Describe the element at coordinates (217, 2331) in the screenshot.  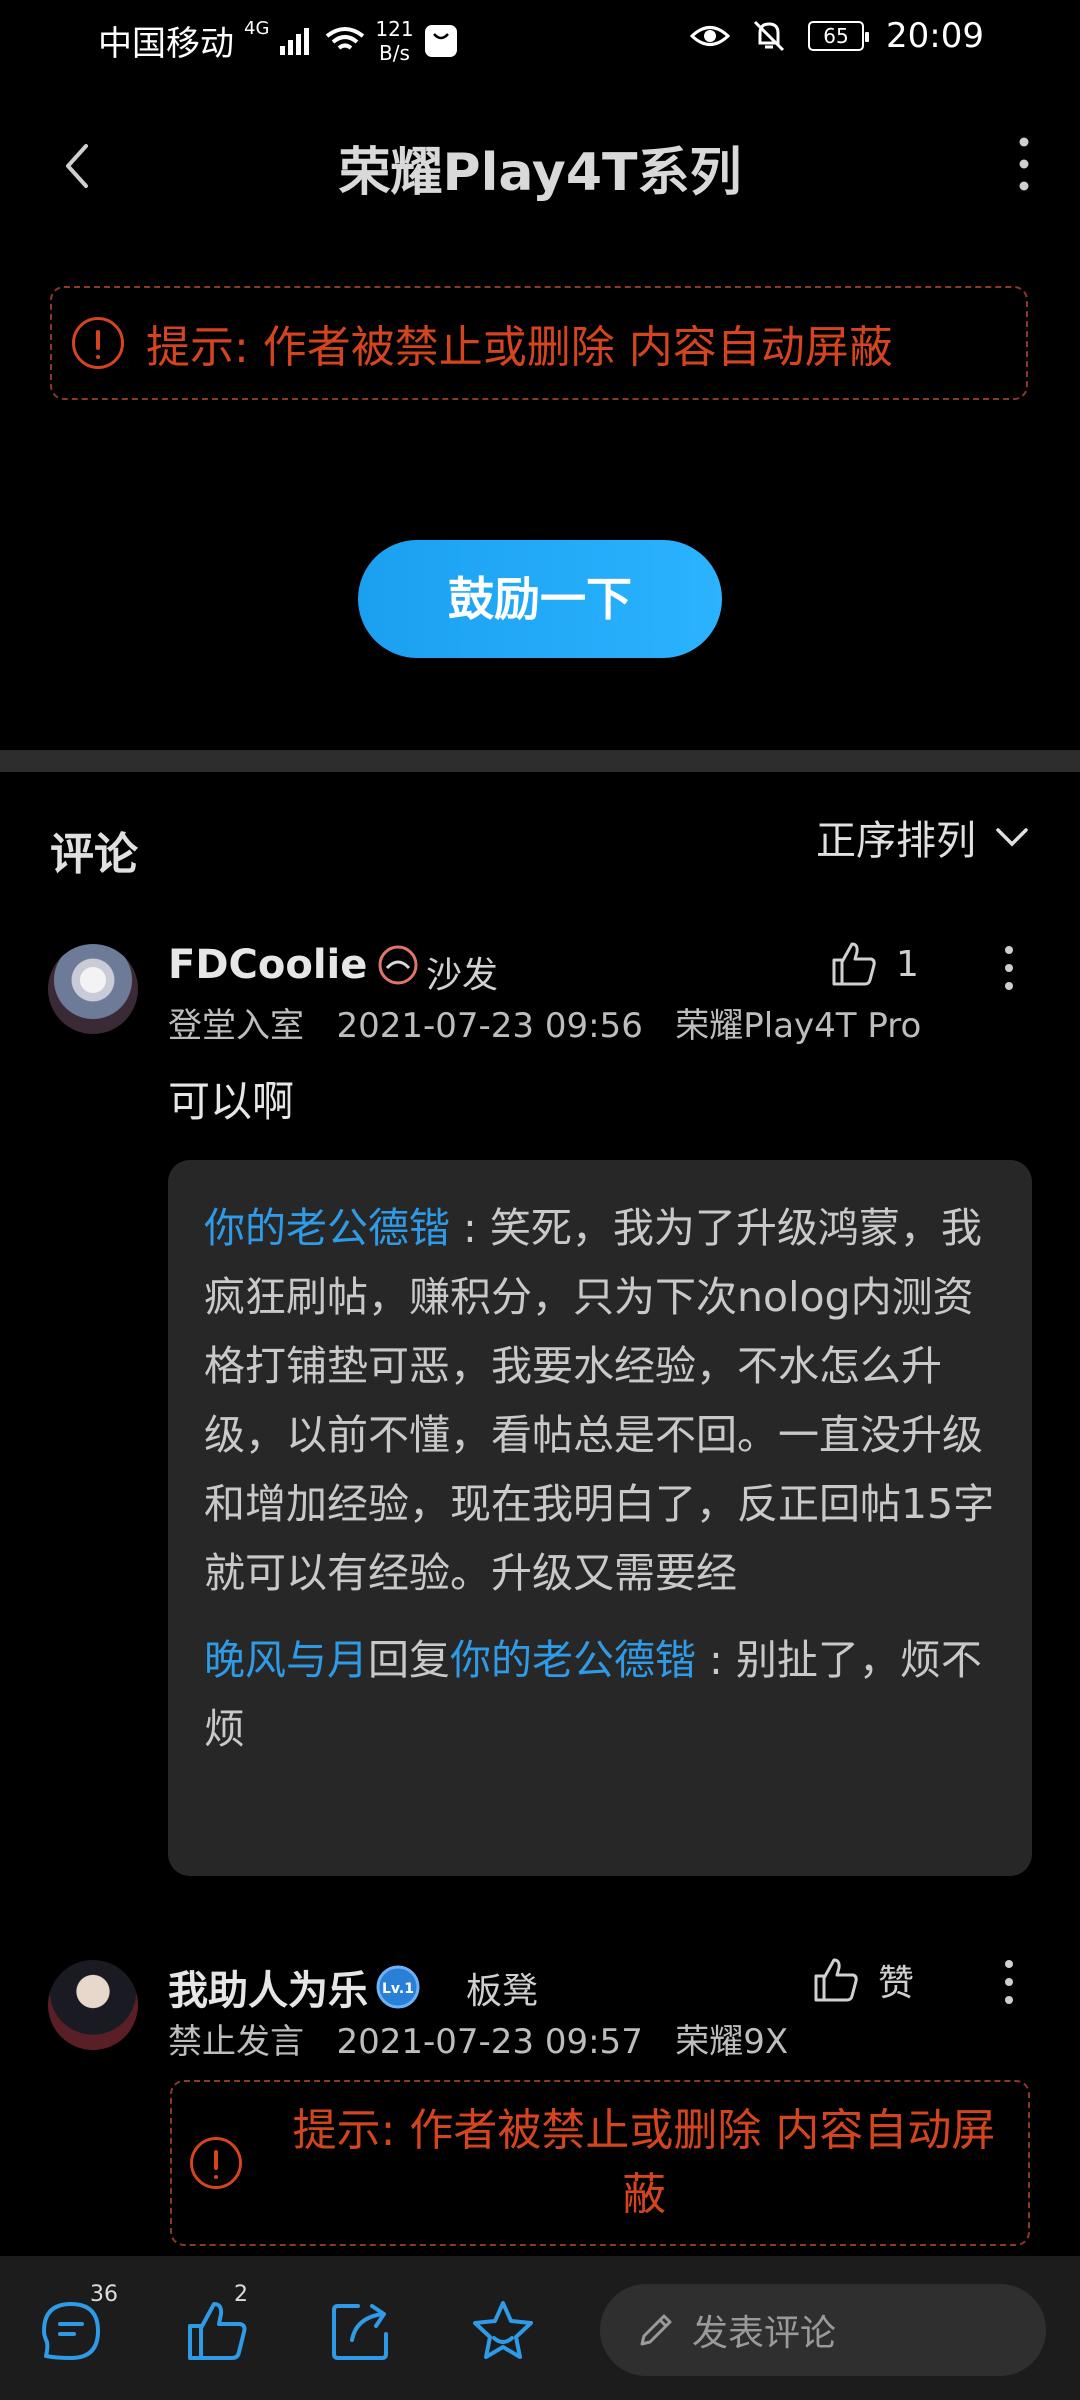
I see `like-icon` at that location.